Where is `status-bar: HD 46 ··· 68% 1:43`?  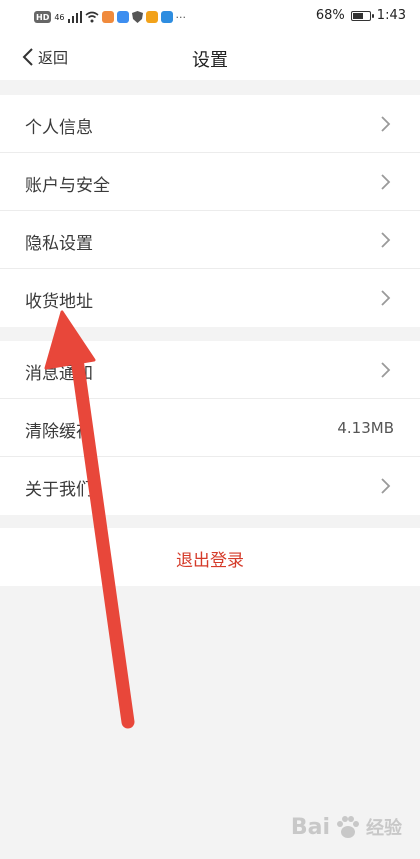 status-bar: HD 46 ··· 68% 1:43 is located at coordinates (210, 17).